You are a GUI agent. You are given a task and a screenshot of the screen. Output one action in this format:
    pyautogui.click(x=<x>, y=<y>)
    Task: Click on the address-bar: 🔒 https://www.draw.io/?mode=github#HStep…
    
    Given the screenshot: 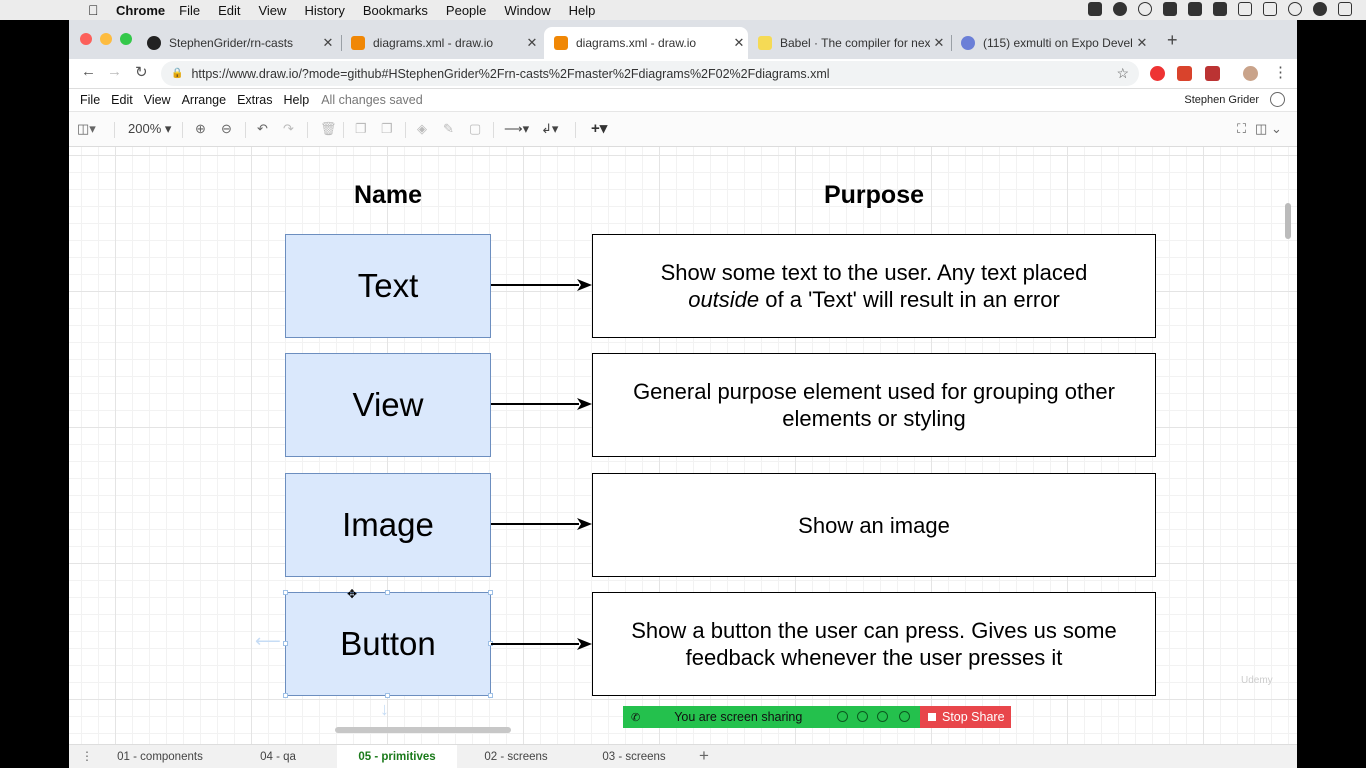 What is the action you would take?
    pyautogui.click(x=650, y=73)
    